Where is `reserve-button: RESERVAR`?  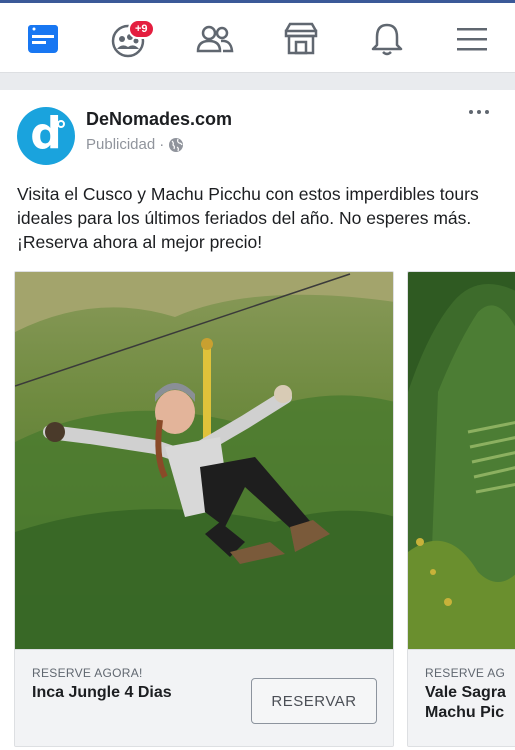 reserve-button: RESERVAR is located at coordinates (314, 701).